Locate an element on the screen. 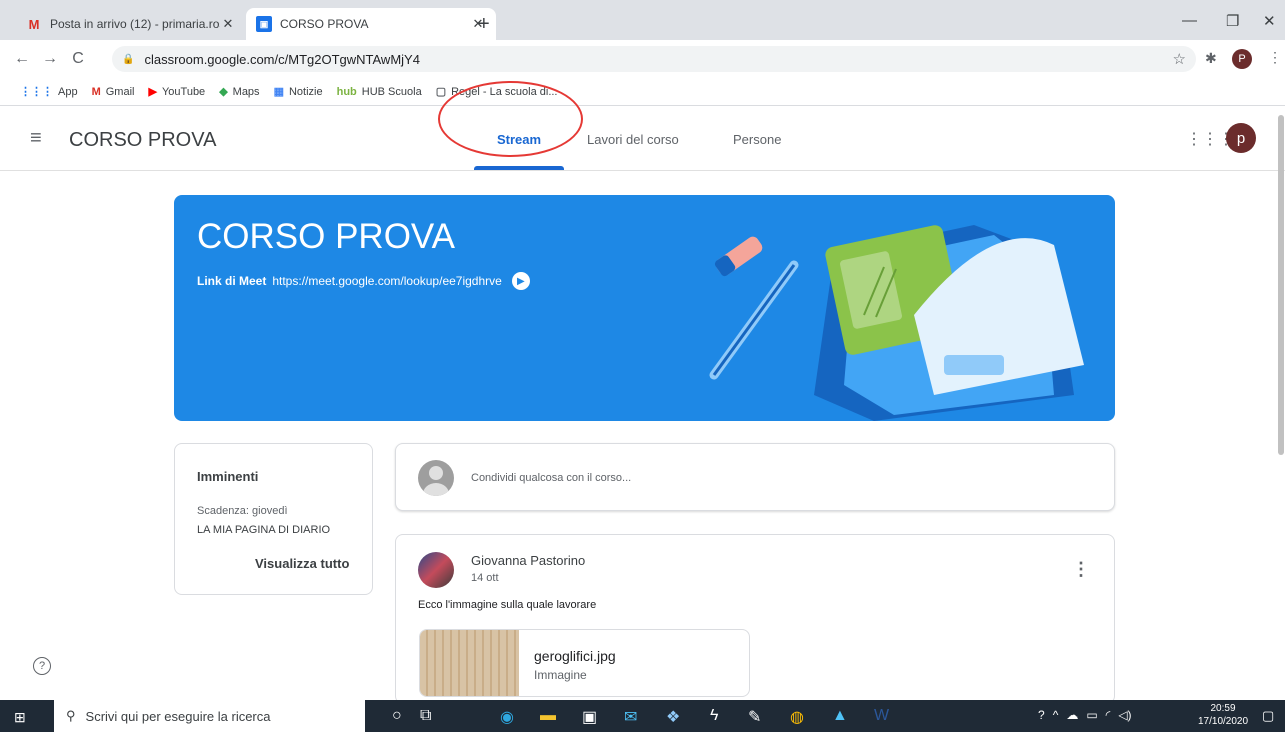 This screenshot has height=732, width=1285. lock-icon: 🔒 is located at coordinates (128, 59).